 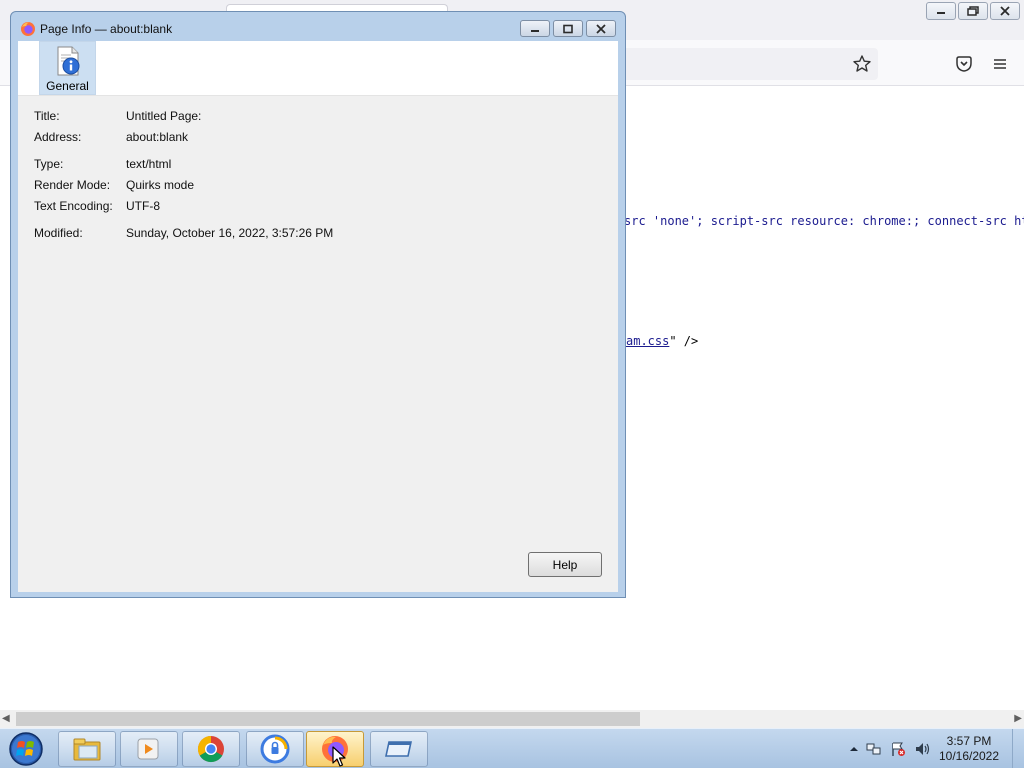 What do you see at coordinates (67, 86) in the screenshot?
I see `tab-general-label: General` at bounding box center [67, 86].